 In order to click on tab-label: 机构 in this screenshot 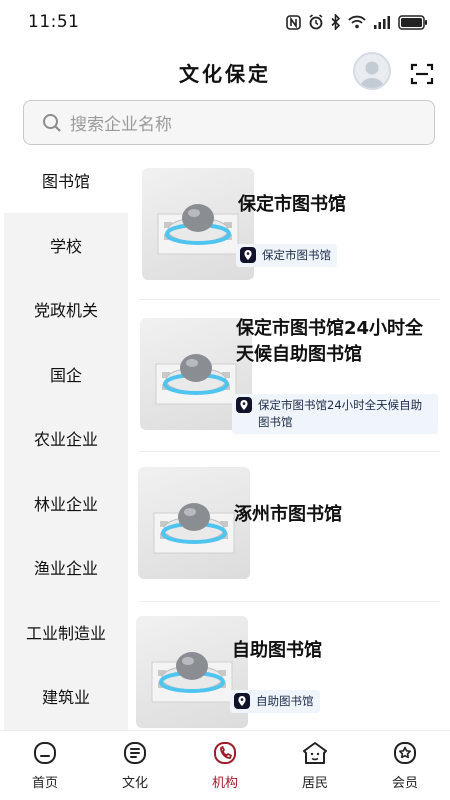, I will do `click(224, 783)`.